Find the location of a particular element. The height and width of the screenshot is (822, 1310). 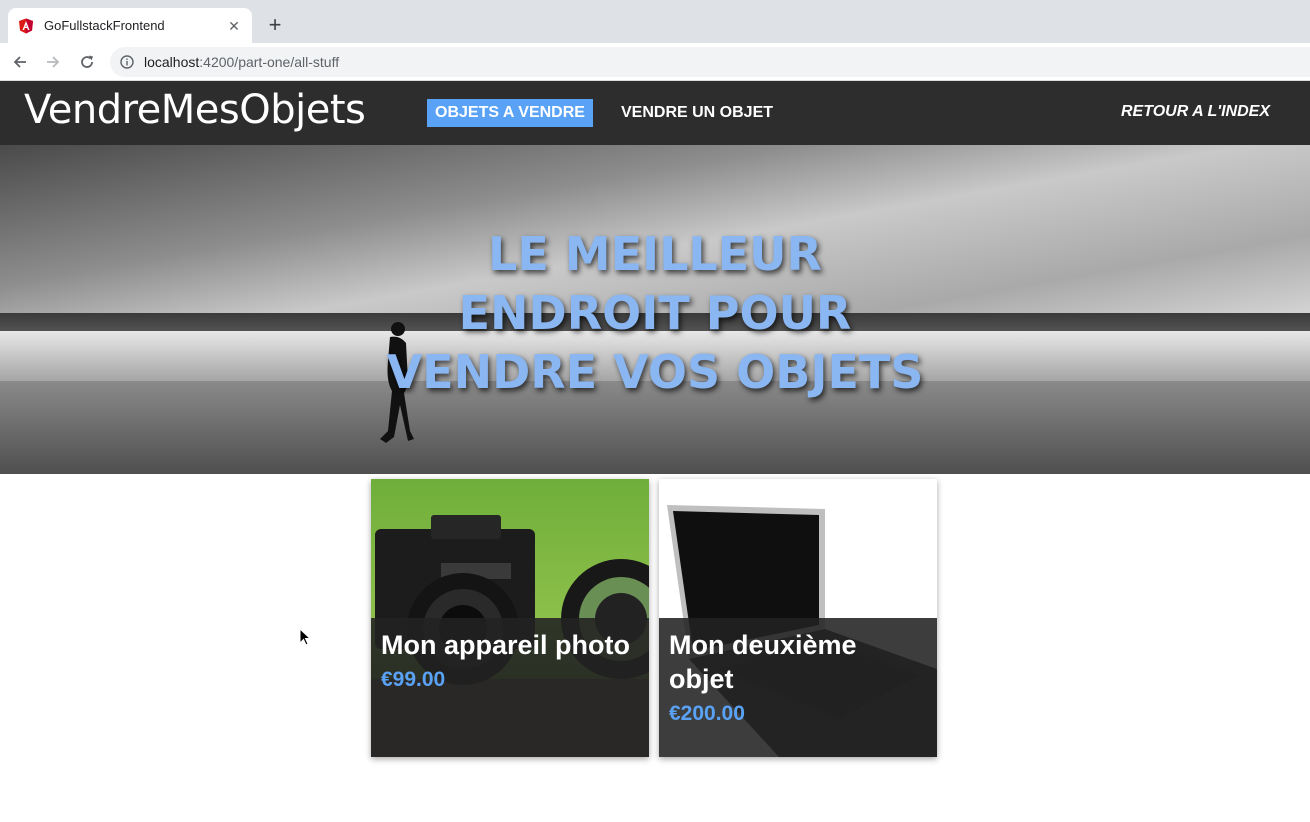

tab-title: GoFullstackFrontend is located at coordinates (104, 25).